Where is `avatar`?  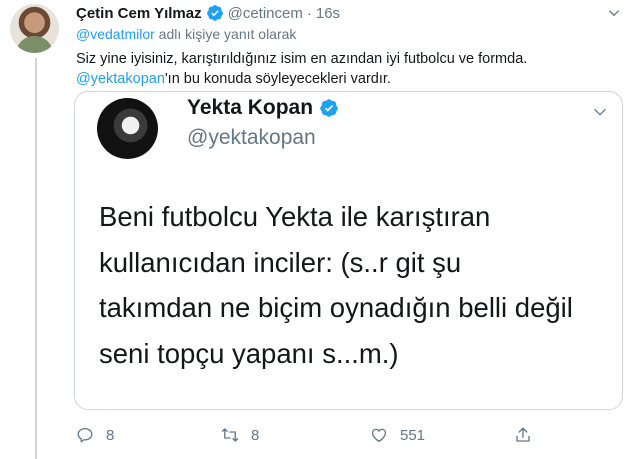 avatar is located at coordinates (34, 28).